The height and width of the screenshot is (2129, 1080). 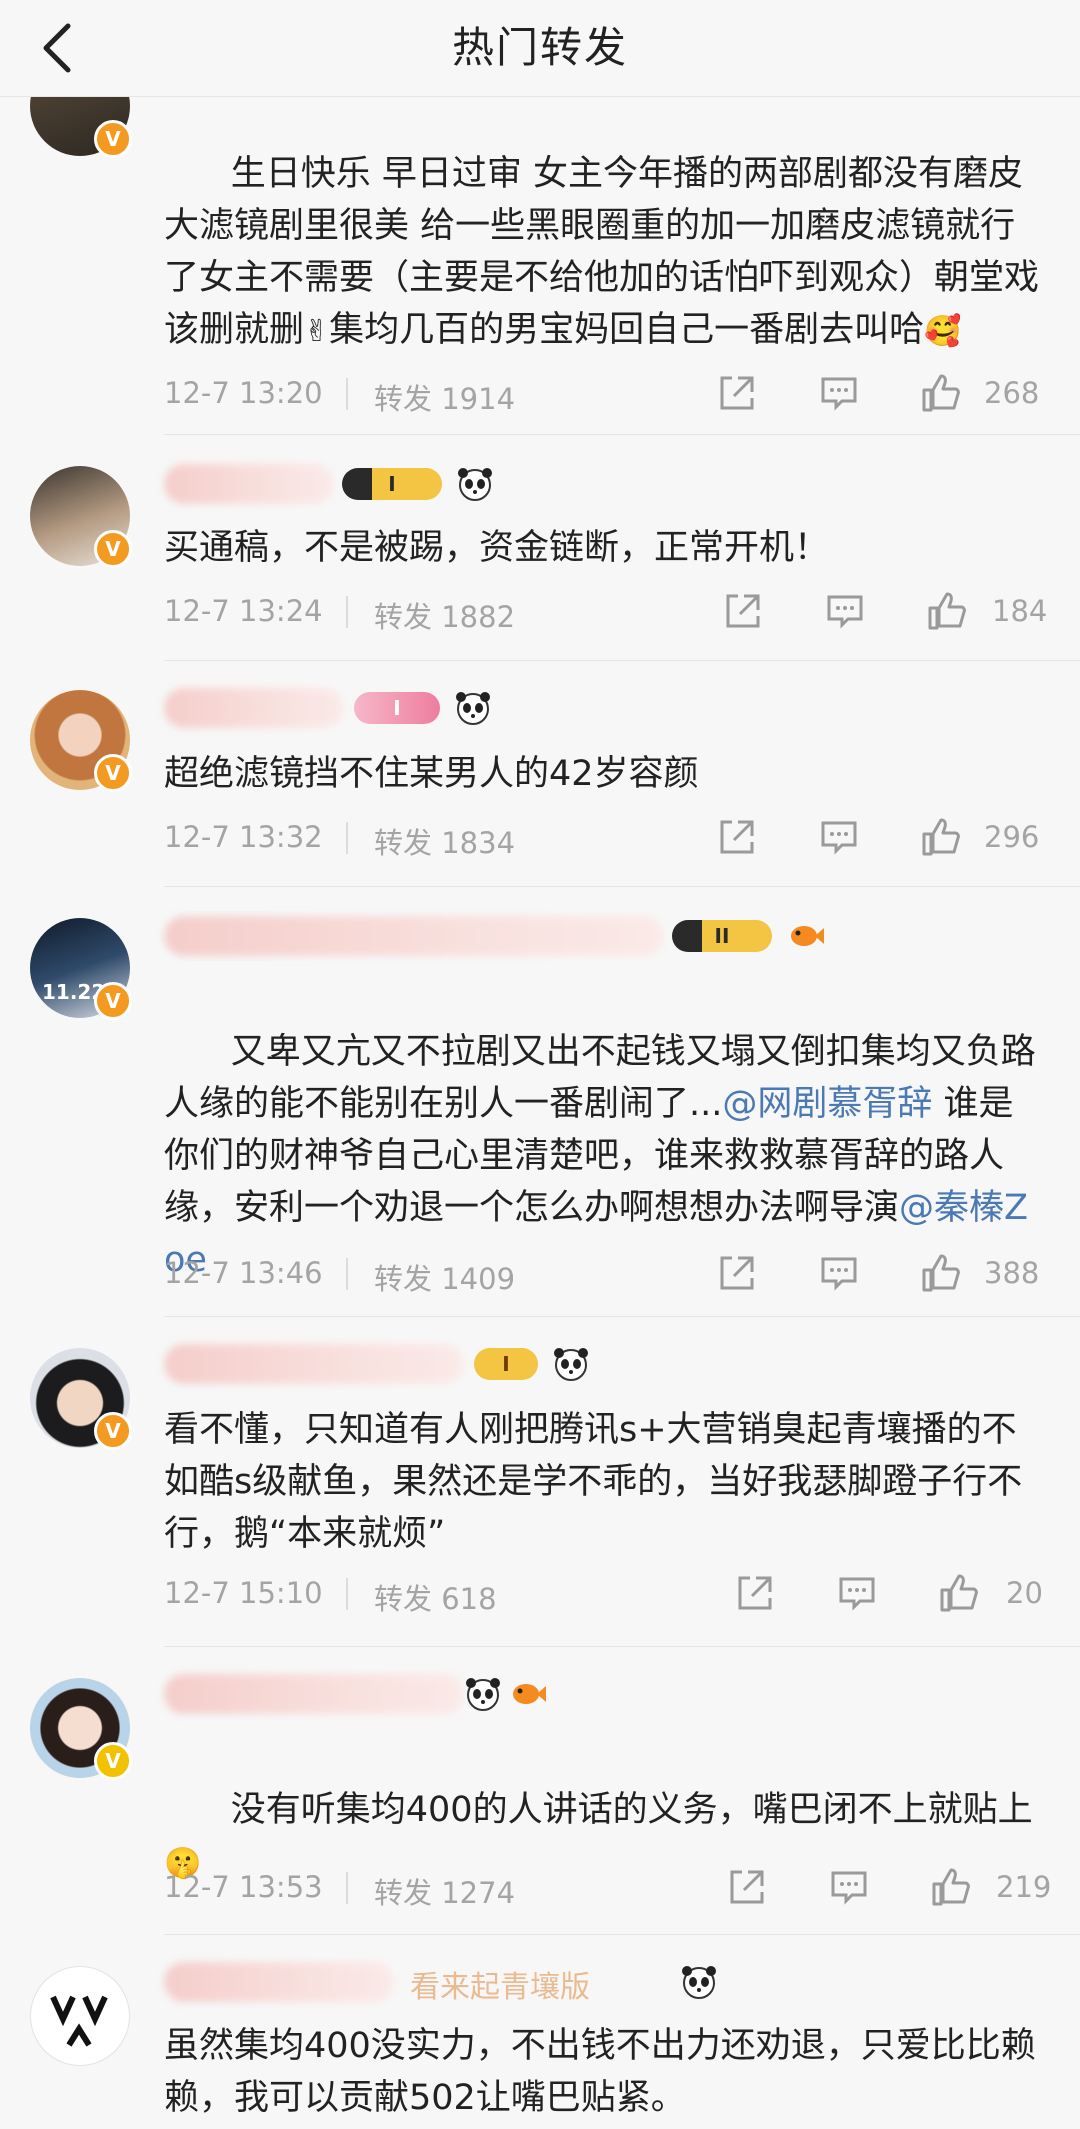 I want to click on timestamp: 12-7 13:24, so click(x=243, y=611).